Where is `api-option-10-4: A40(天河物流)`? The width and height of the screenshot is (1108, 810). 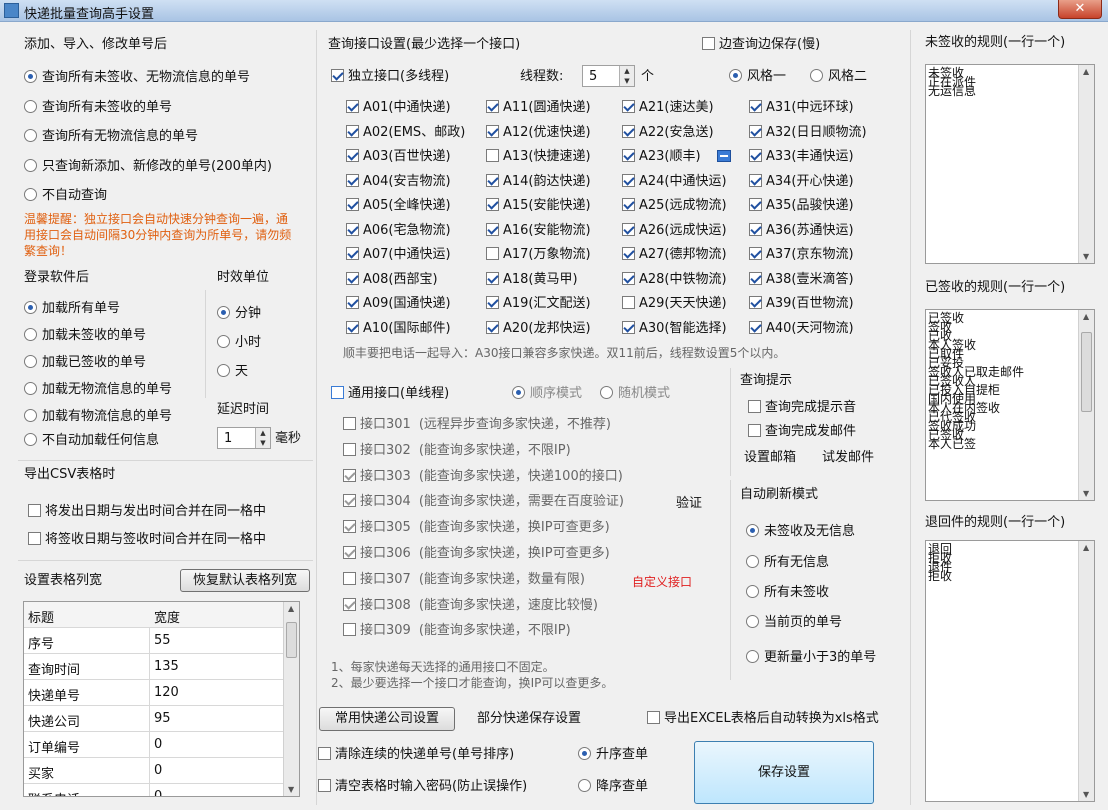
api-option-10-4: A40(天河物流) is located at coordinates (801, 328).